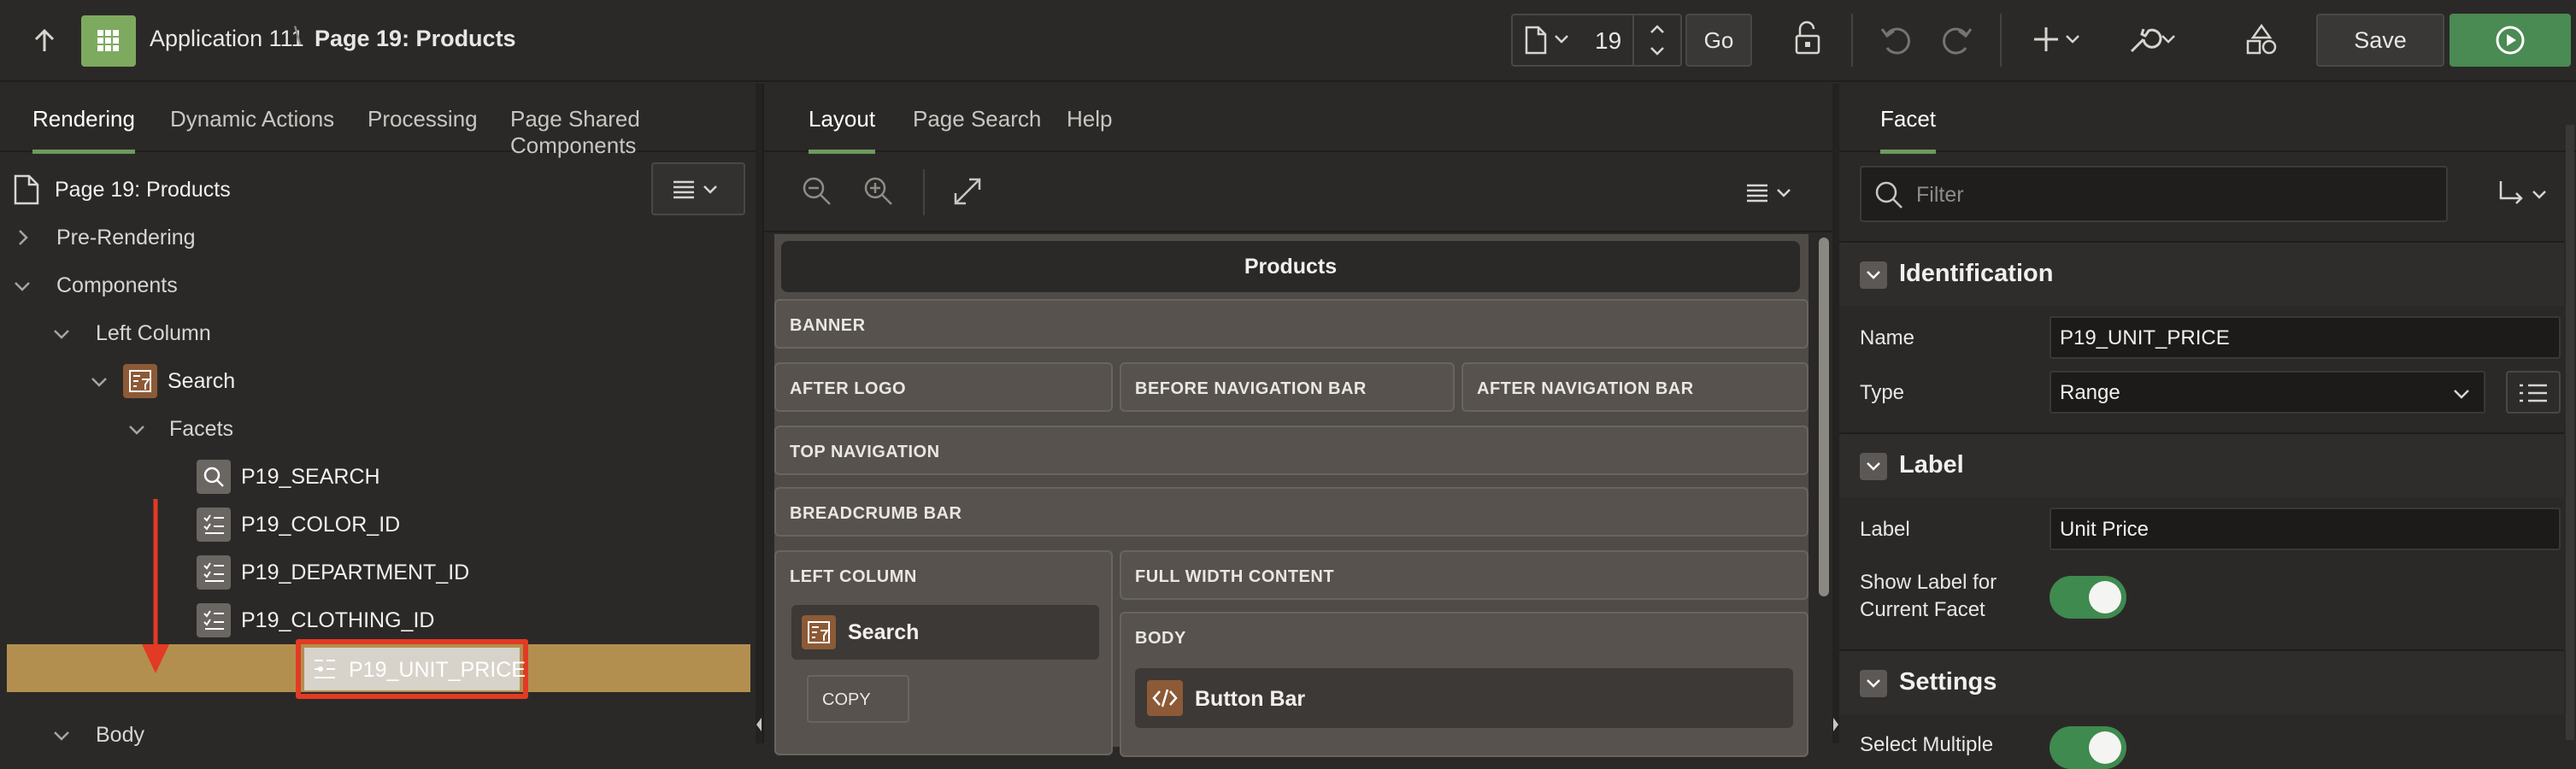 The image size is (2576, 769). I want to click on filter-placeholder: Filter, so click(1940, 195).